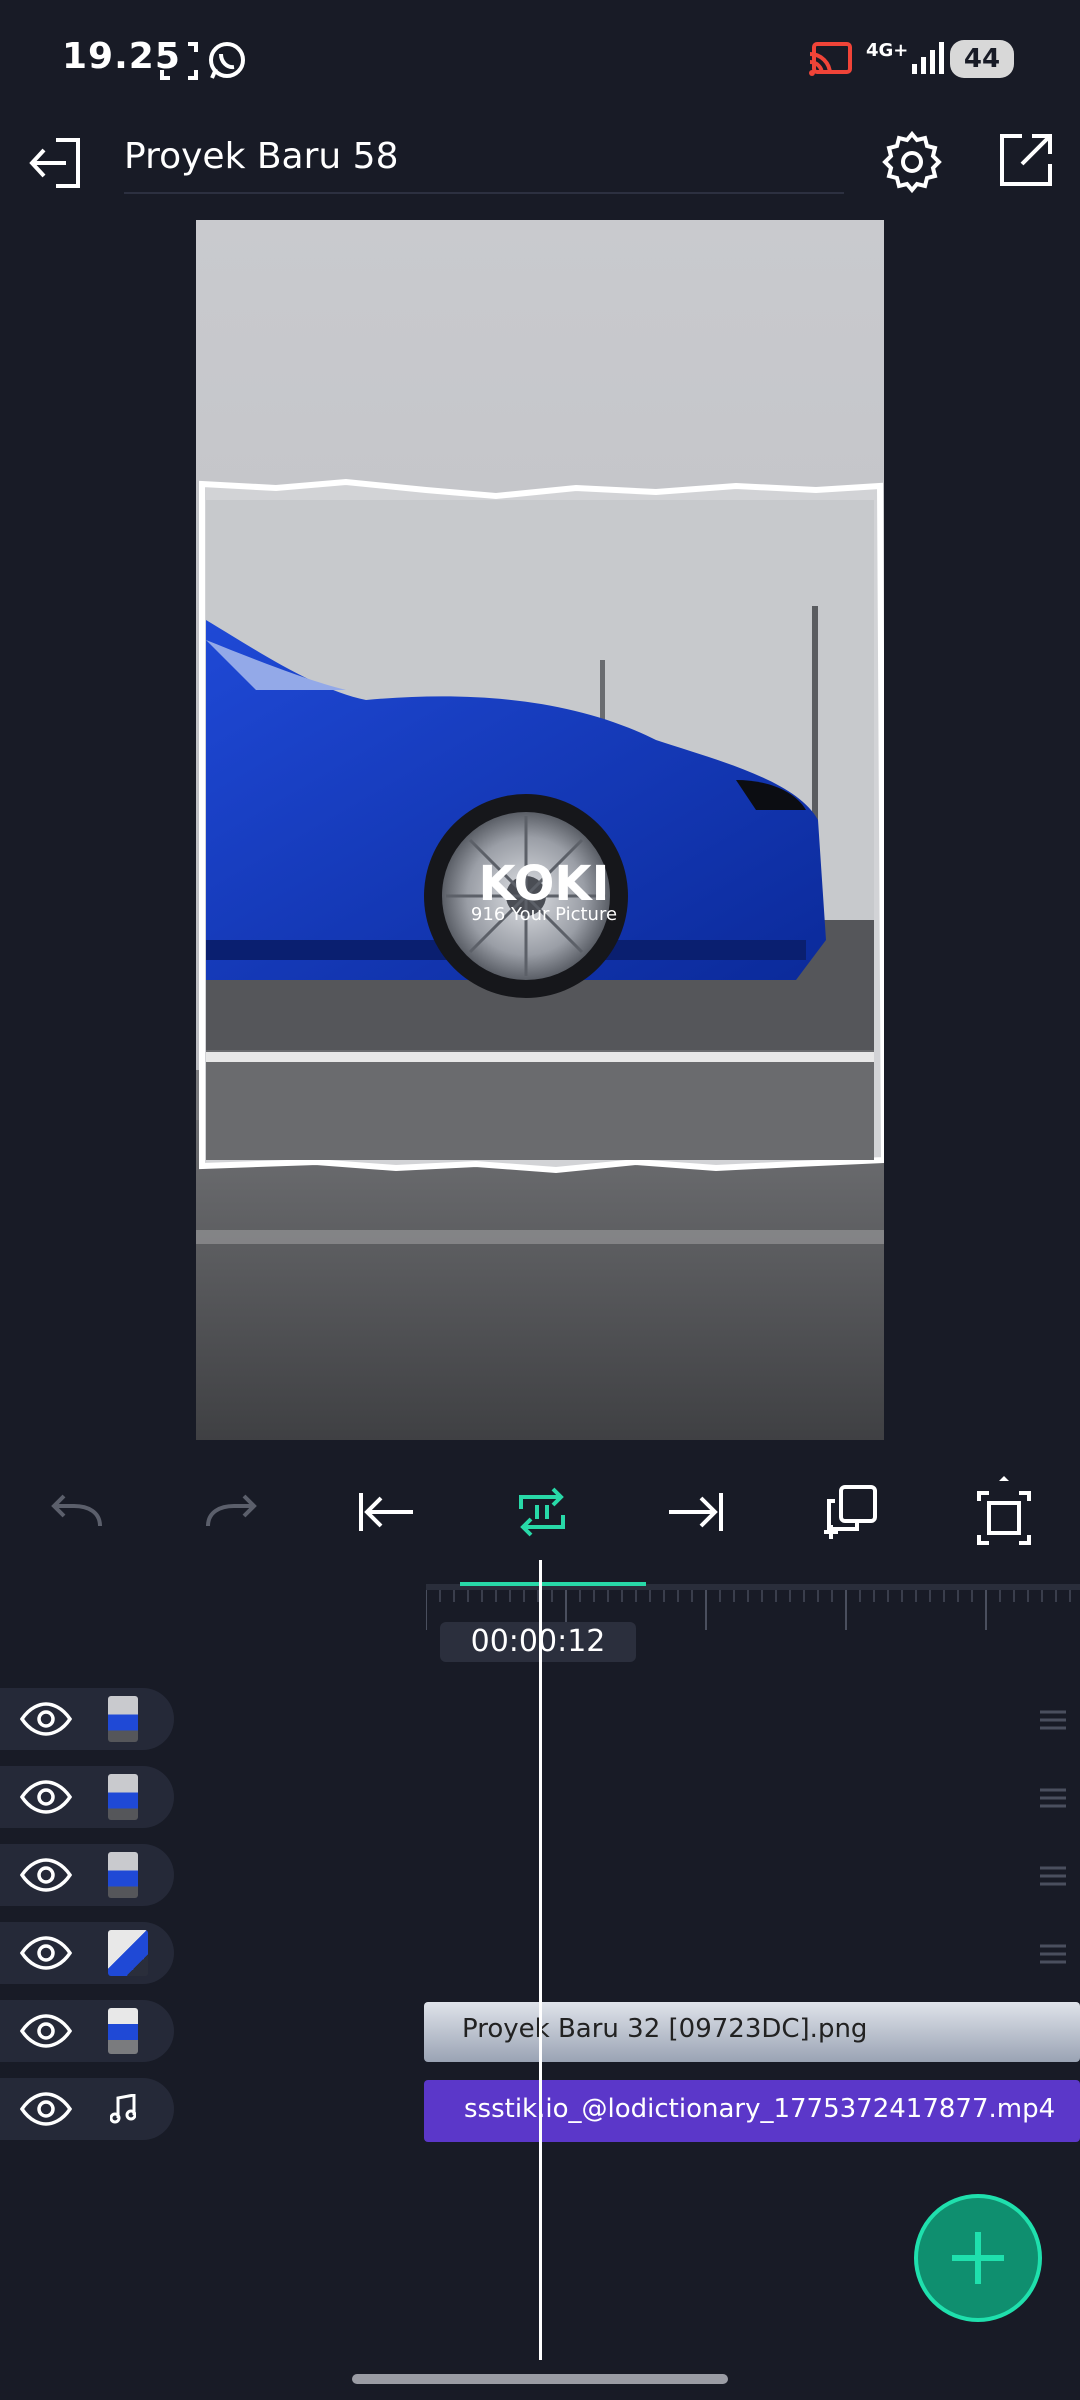  What do you see at coordinates (540, 170) in the screenshot?
I see `app-header: Proyek Baru 58` at bounding box center [540, 170].